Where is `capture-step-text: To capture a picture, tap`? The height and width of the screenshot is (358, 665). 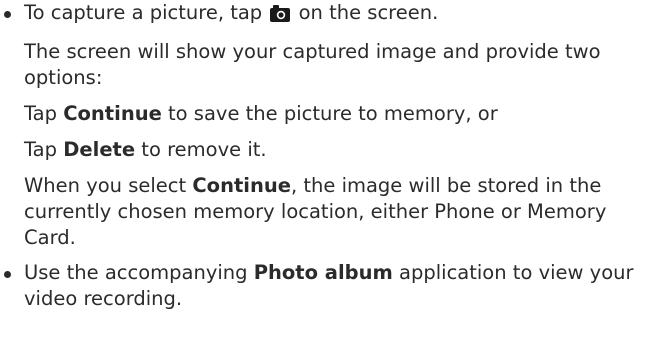 capture-step-text: To capture a picture, tap is located at coordinates (143, 12).